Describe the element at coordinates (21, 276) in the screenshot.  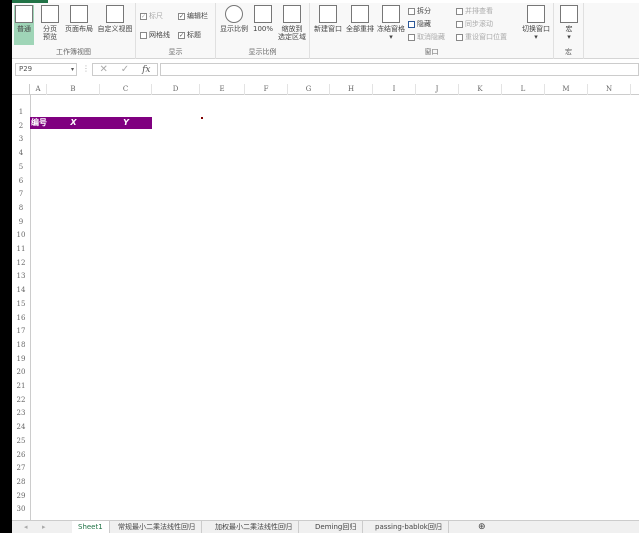
I see `row-header: 13` at that location.